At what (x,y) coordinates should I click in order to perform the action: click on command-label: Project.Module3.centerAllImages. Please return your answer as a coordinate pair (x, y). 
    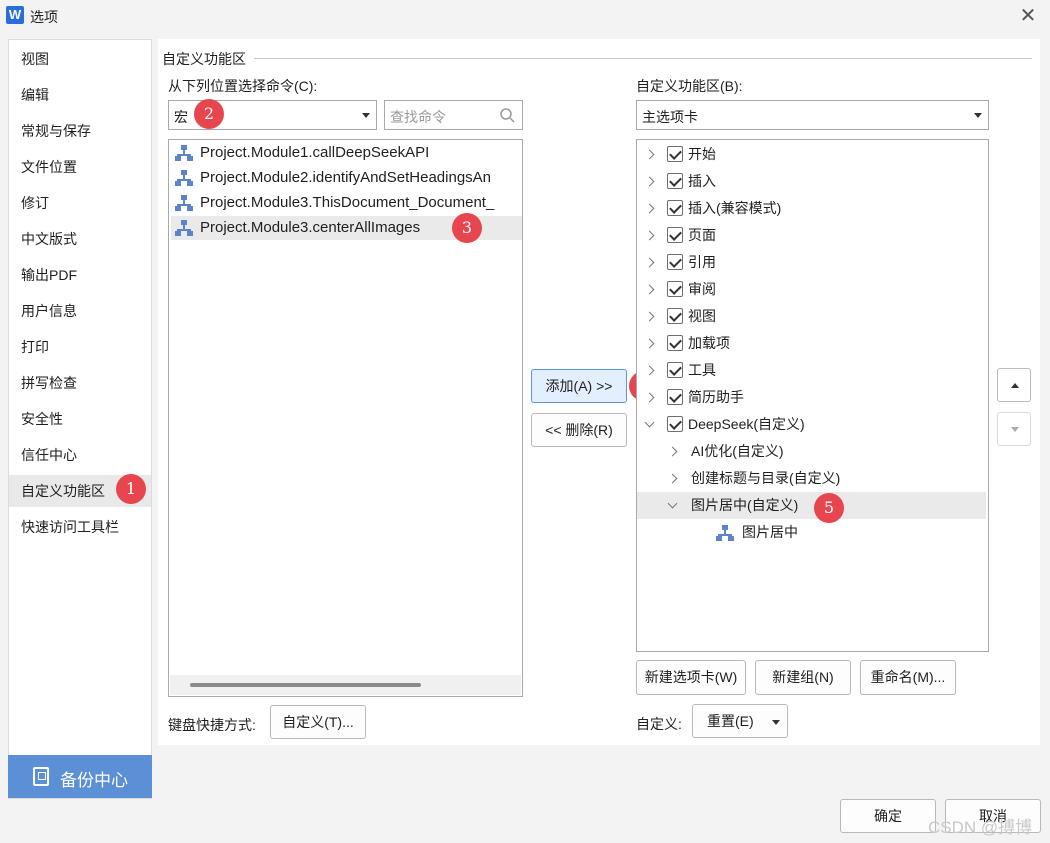
    Looking at the image, I should click on (310, 227).